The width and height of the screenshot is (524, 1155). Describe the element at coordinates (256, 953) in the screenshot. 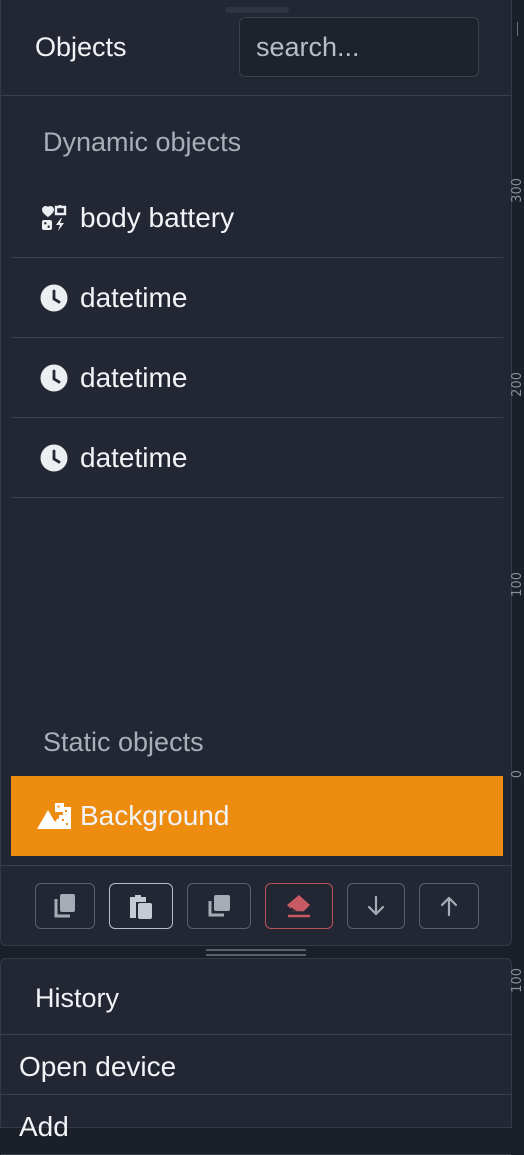

I see `panel-splitter` at that location.